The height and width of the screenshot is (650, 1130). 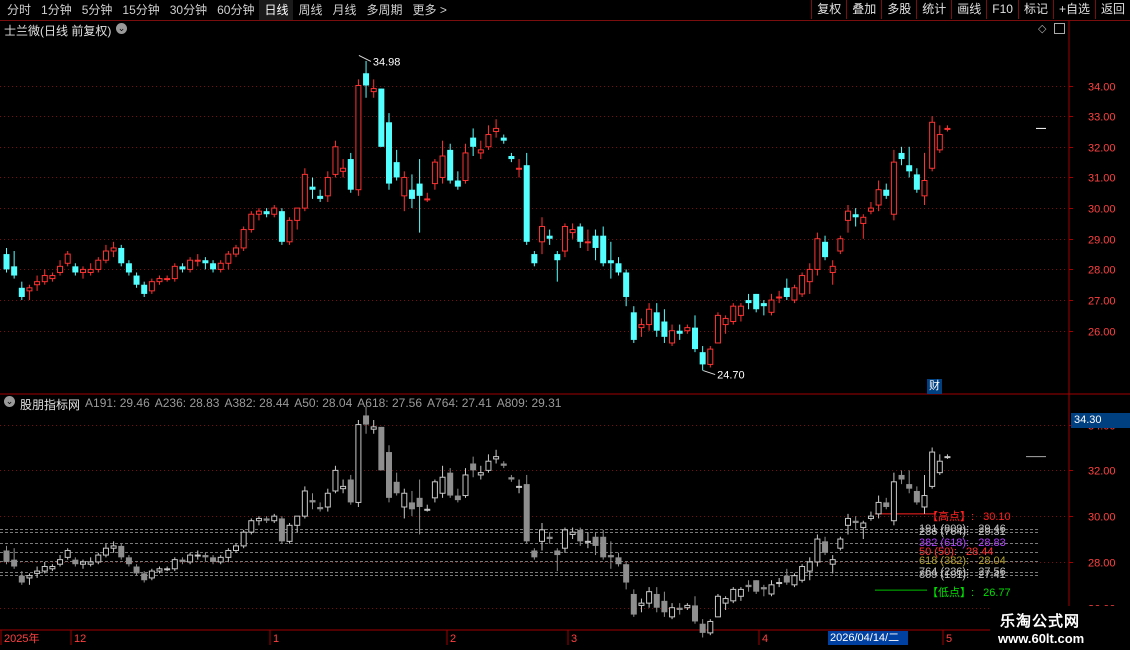 I want to click on financial-marker: 财, so click(x=934, y=386).